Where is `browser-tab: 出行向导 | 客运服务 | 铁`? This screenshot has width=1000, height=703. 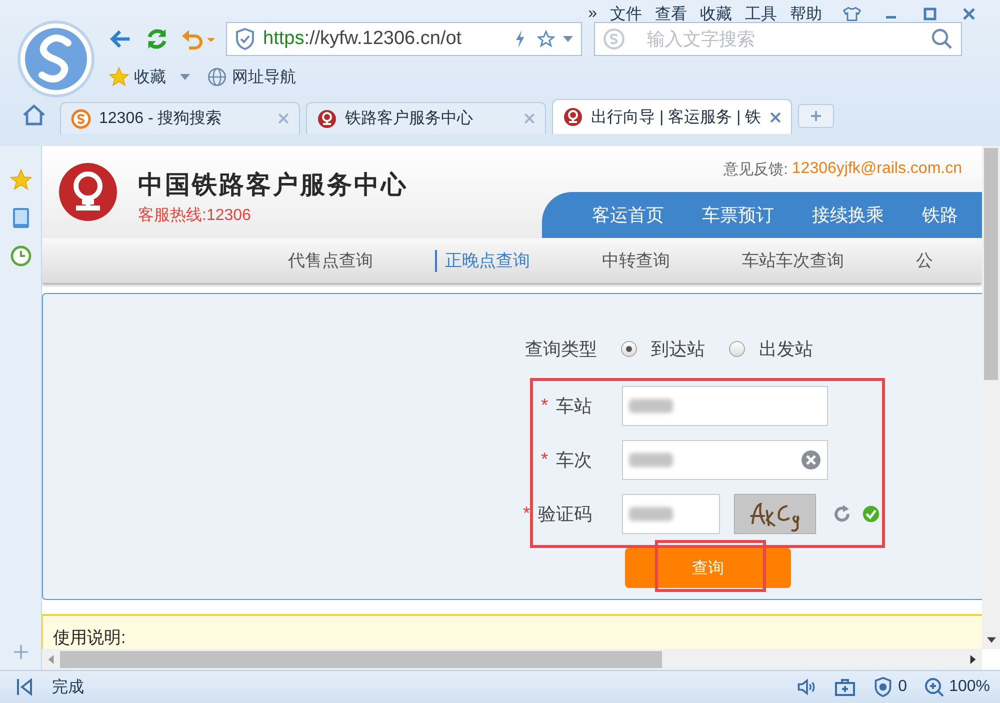 browser-tab: 出行向导 | 客运服务 | 铁 is located at coordinates (672, 116).